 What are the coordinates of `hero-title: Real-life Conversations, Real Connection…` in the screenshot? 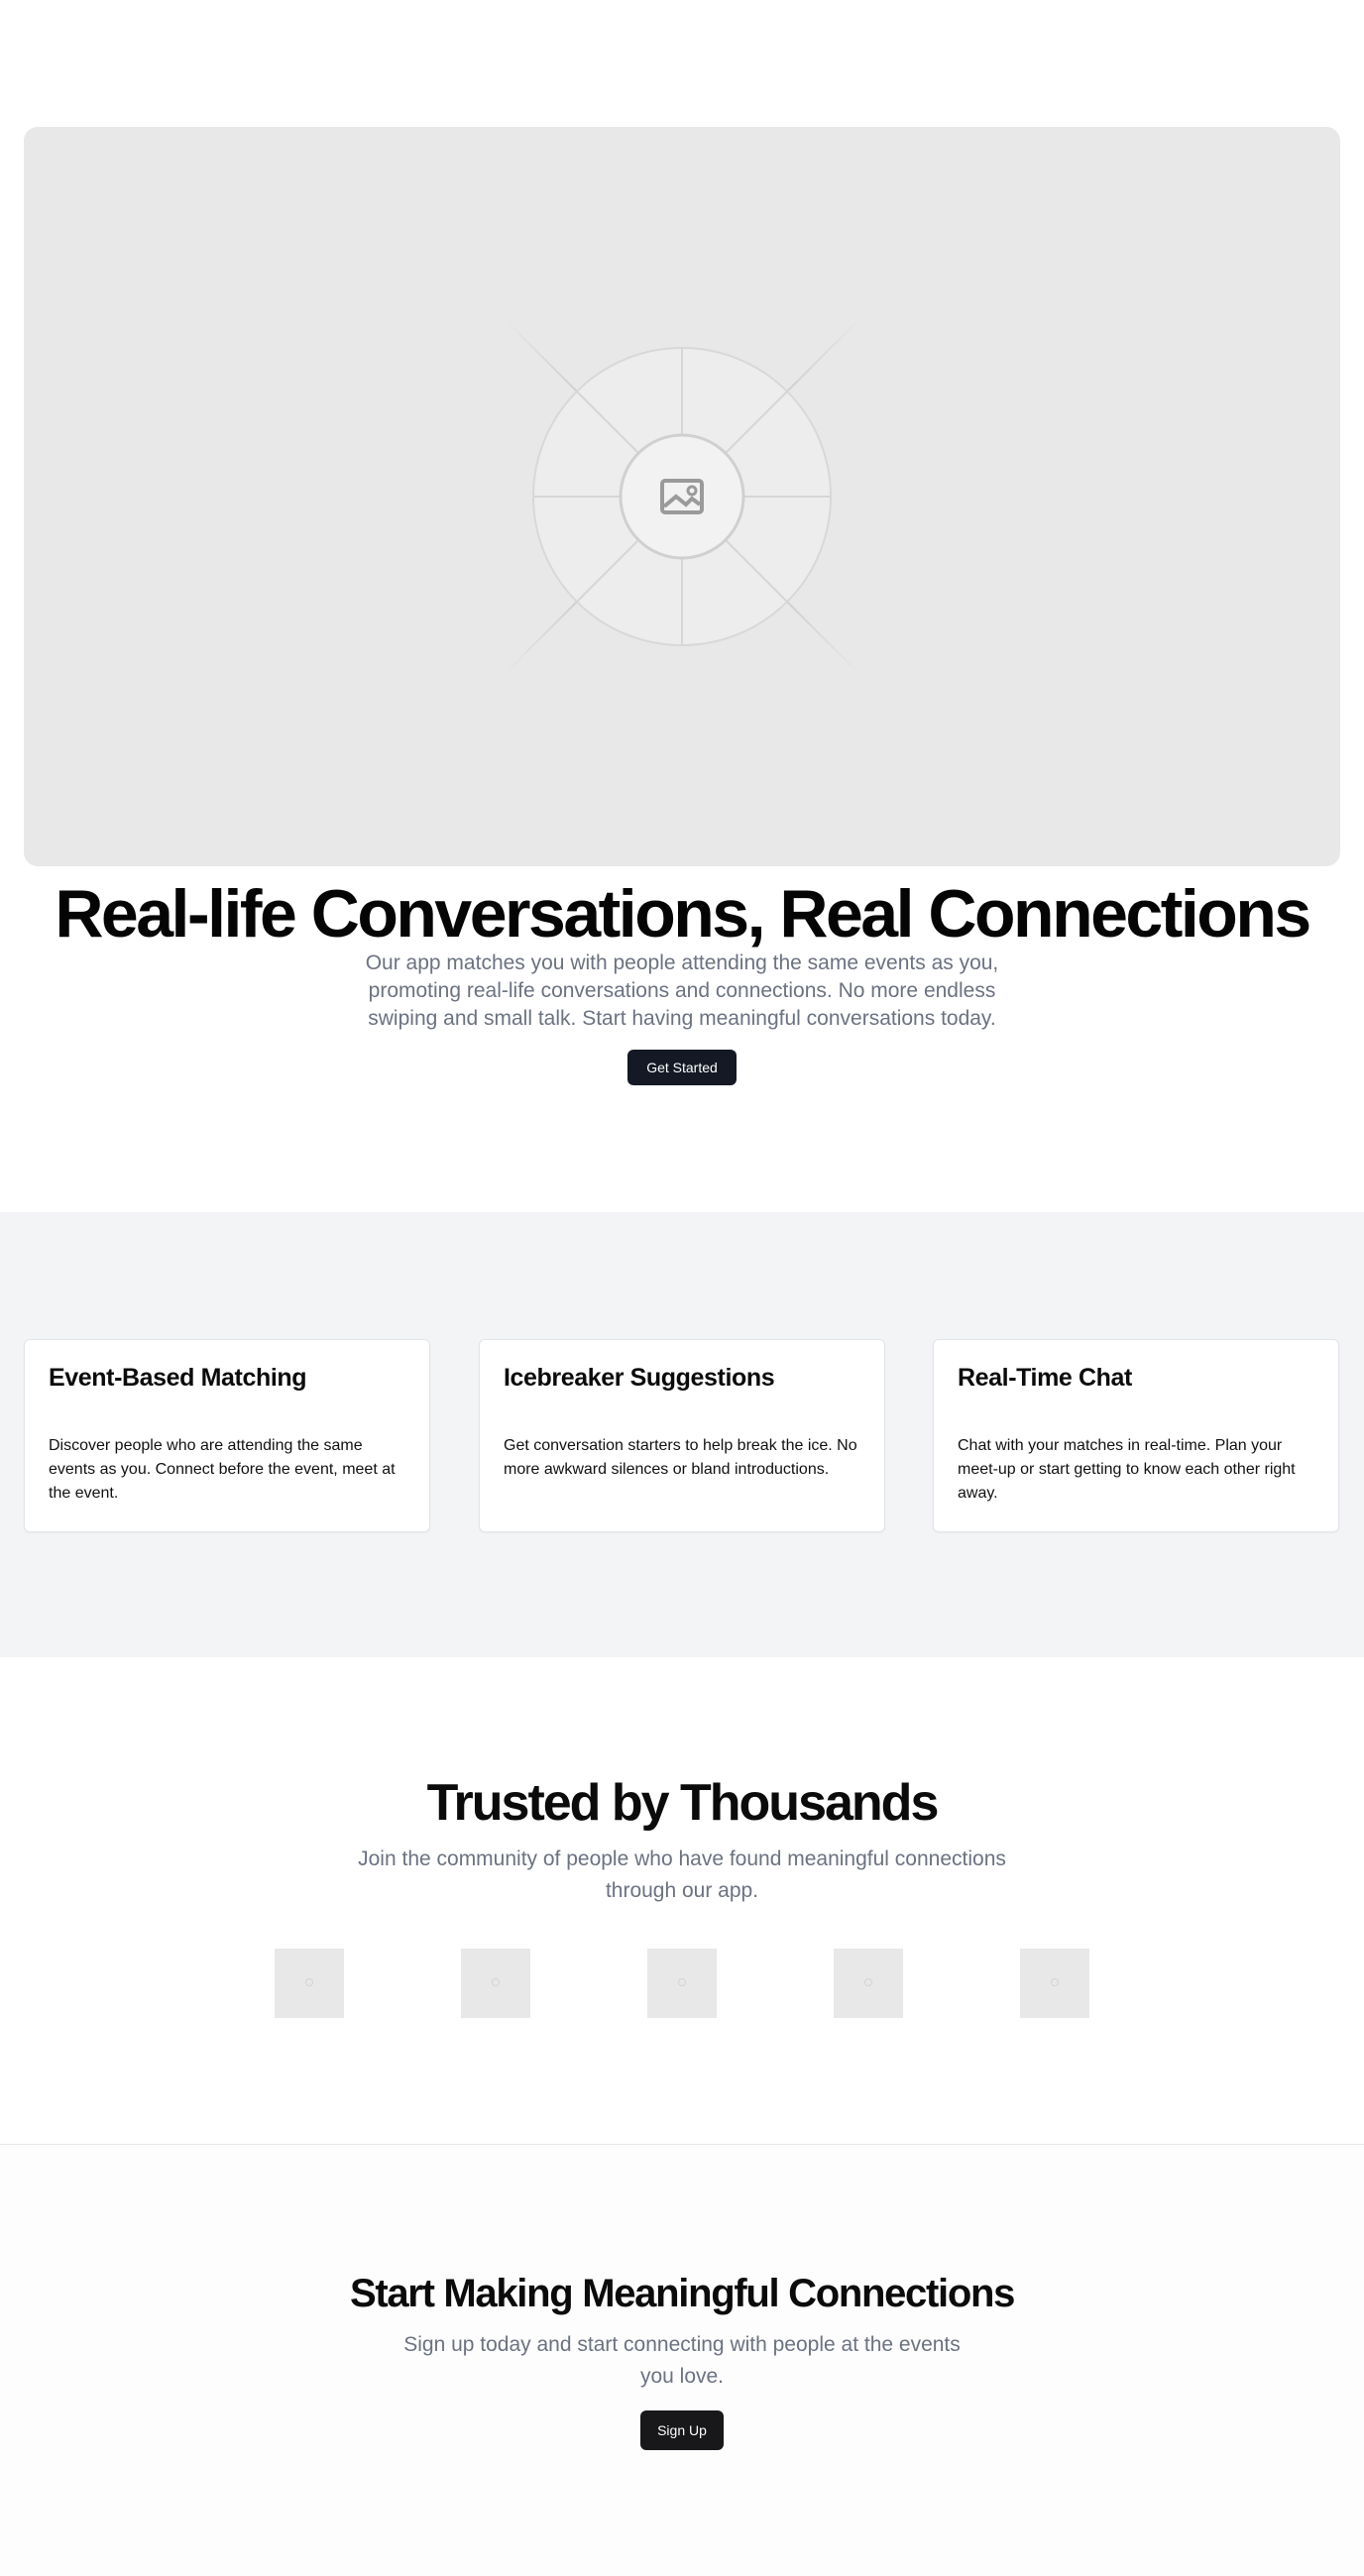 It's located at (683, 914).